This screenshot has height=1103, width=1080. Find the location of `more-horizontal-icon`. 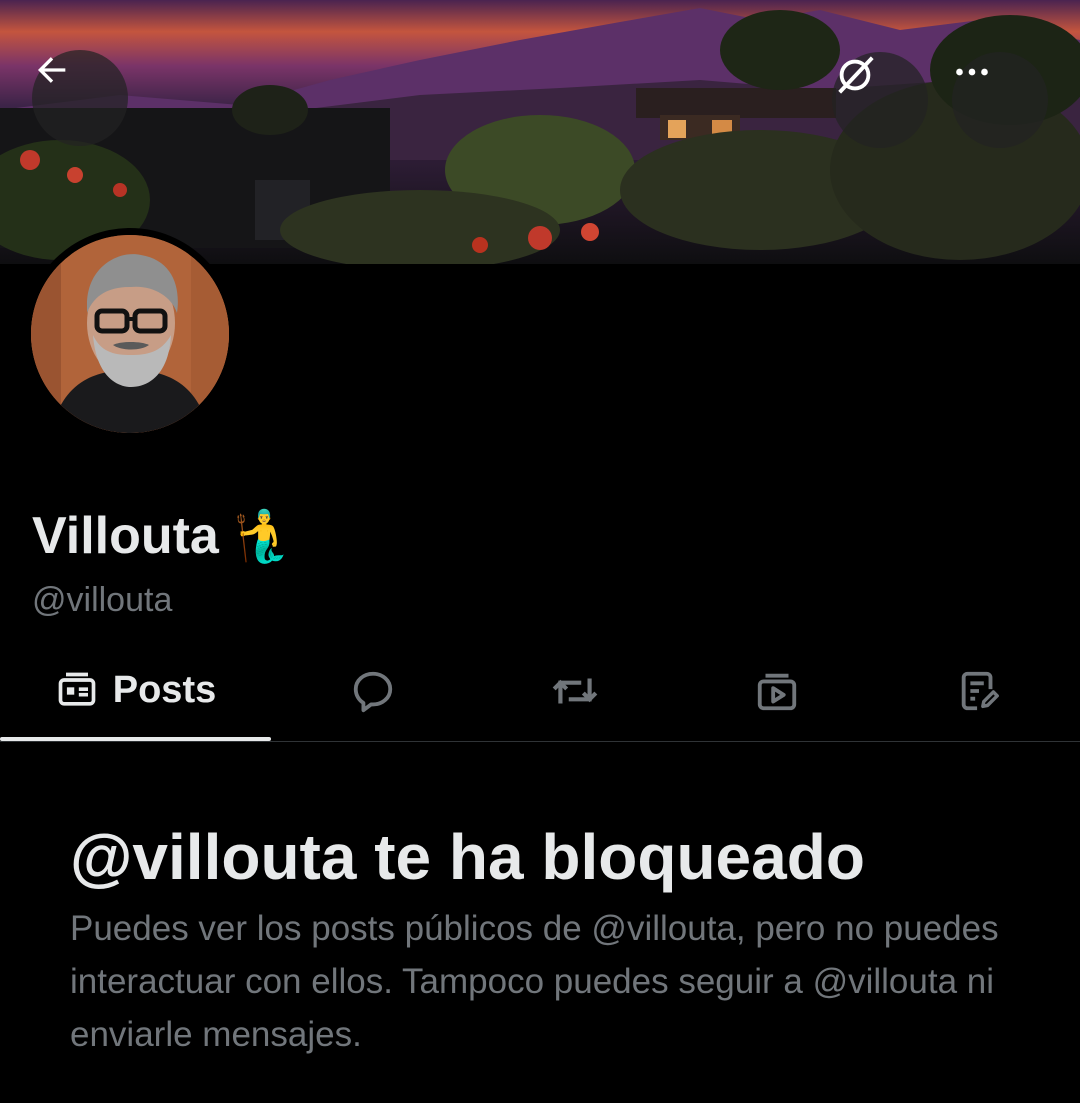

more-horizontal-icon is located at coordinates (972, 72).